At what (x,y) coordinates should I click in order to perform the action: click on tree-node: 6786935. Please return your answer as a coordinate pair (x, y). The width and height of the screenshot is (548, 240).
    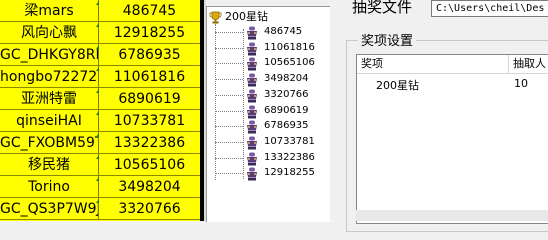
    Looking at the image, I should click on (273, 126).